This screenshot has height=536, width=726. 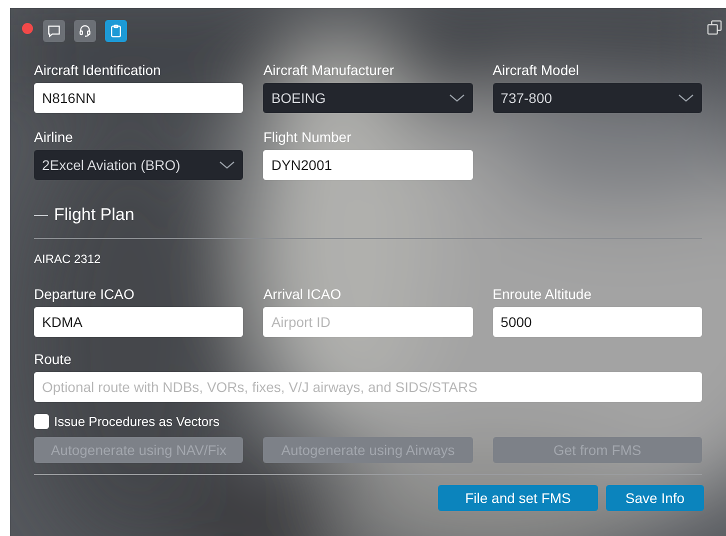 What do you see at coordinates (536, 70) in the screenshot?
I see `field-label: Aircraft Model` at bounding box center [536, 70].